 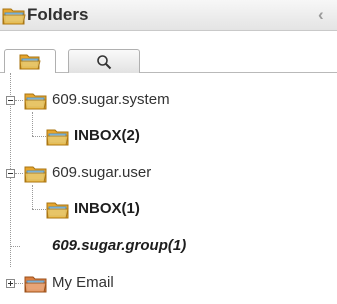 I want to click on tree-item-609-sugar-group: 609.sugar.group(1), so click(x=119, y=246).